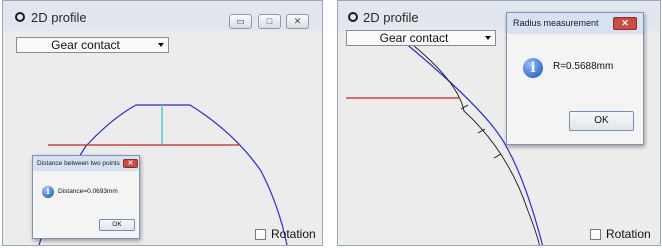 Image resolution: width=662 pixels, height=248 pixels. I want to click on radius-message: R=0.5688mm, so click(583, 66).